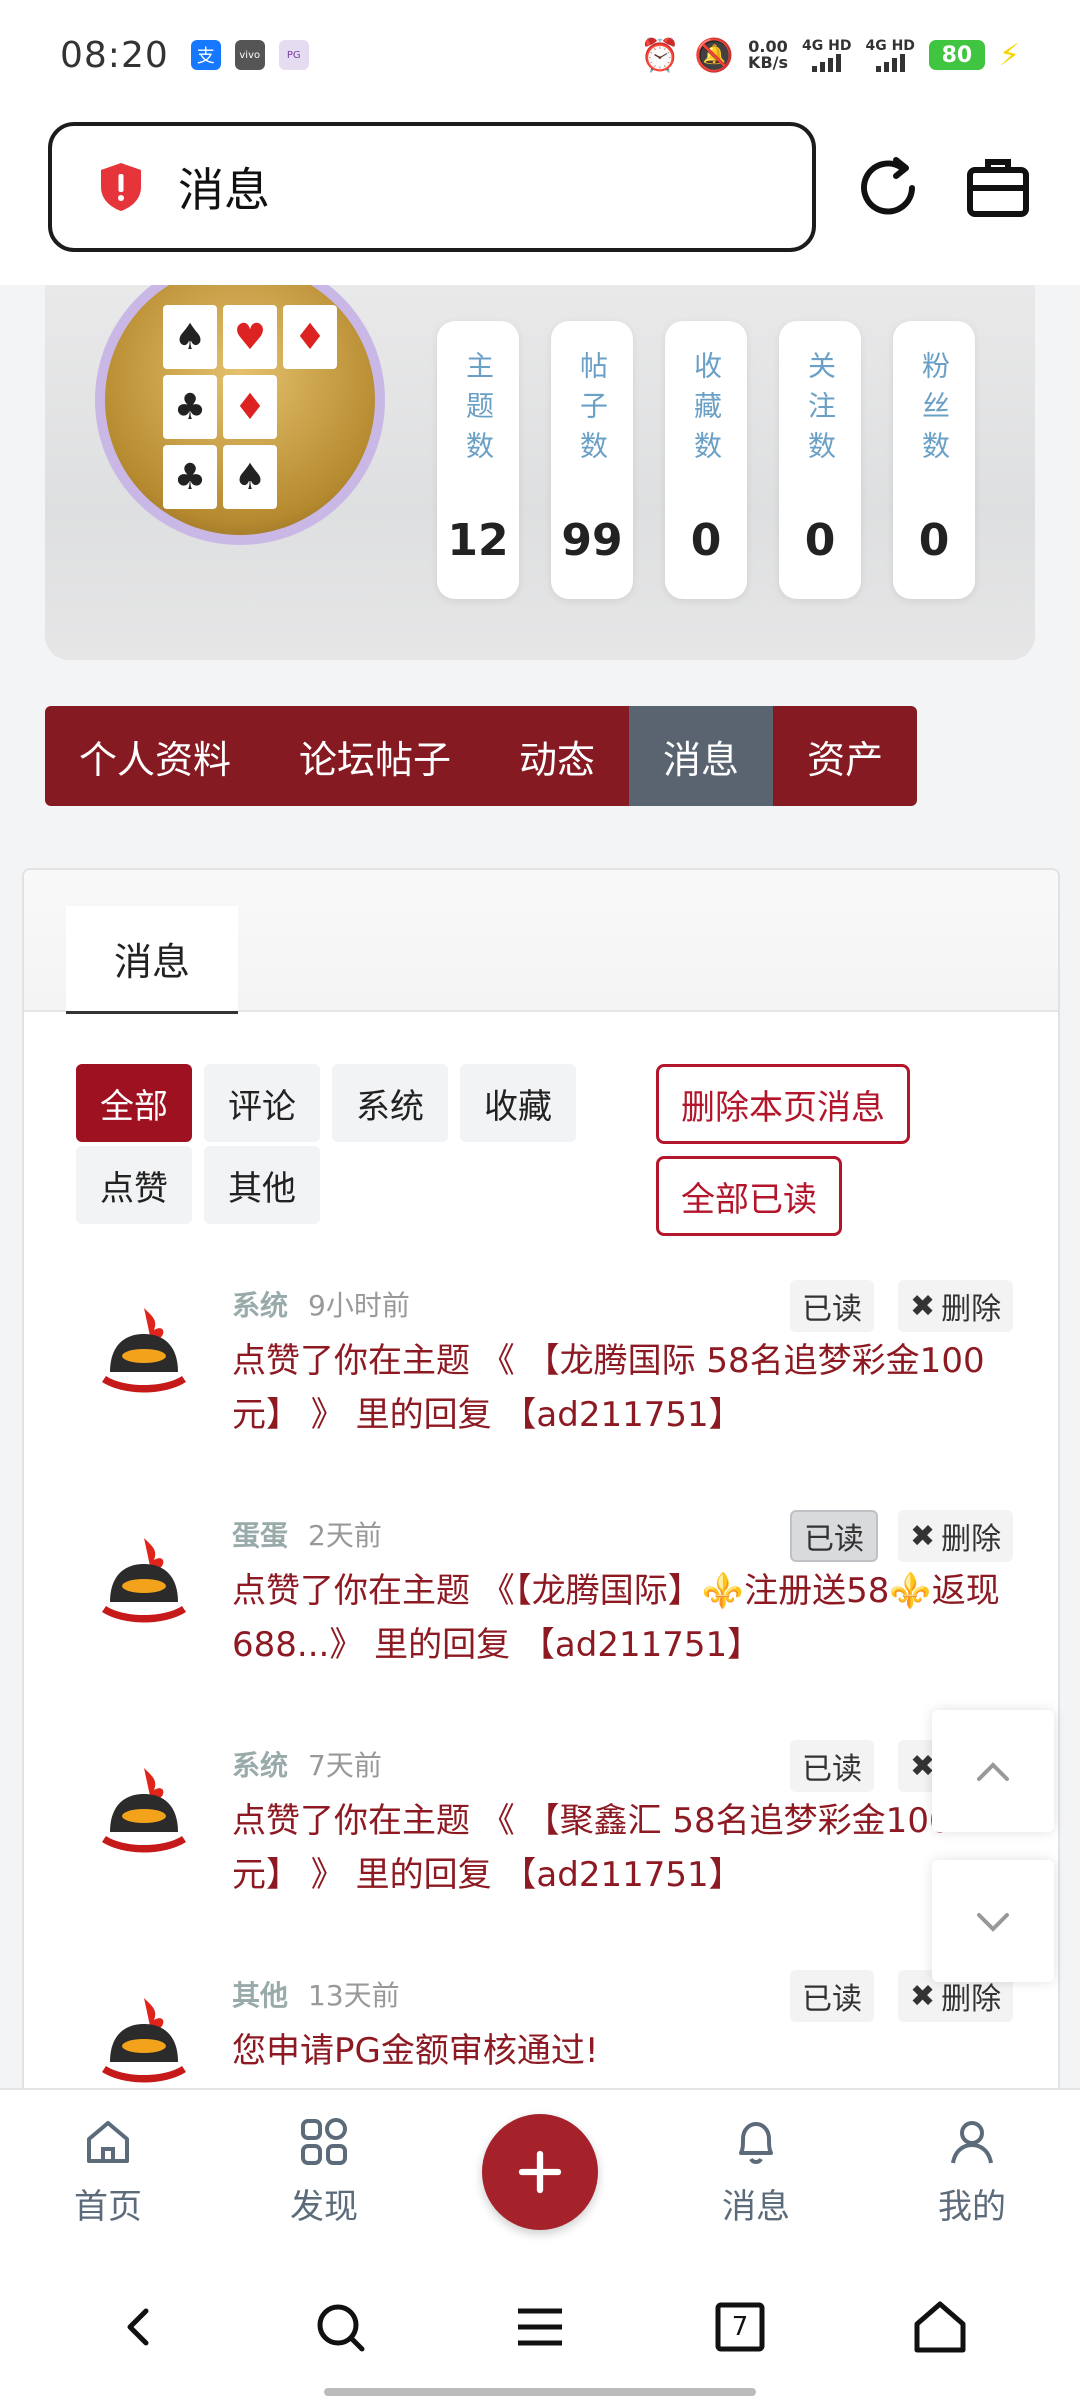 The height and width of the screenshot is (2400, 1080). What do you see at coordinates (152, 960) in the screenshot?
I see `panel-tab-messages: 消息` at bounding box center [152, 960].